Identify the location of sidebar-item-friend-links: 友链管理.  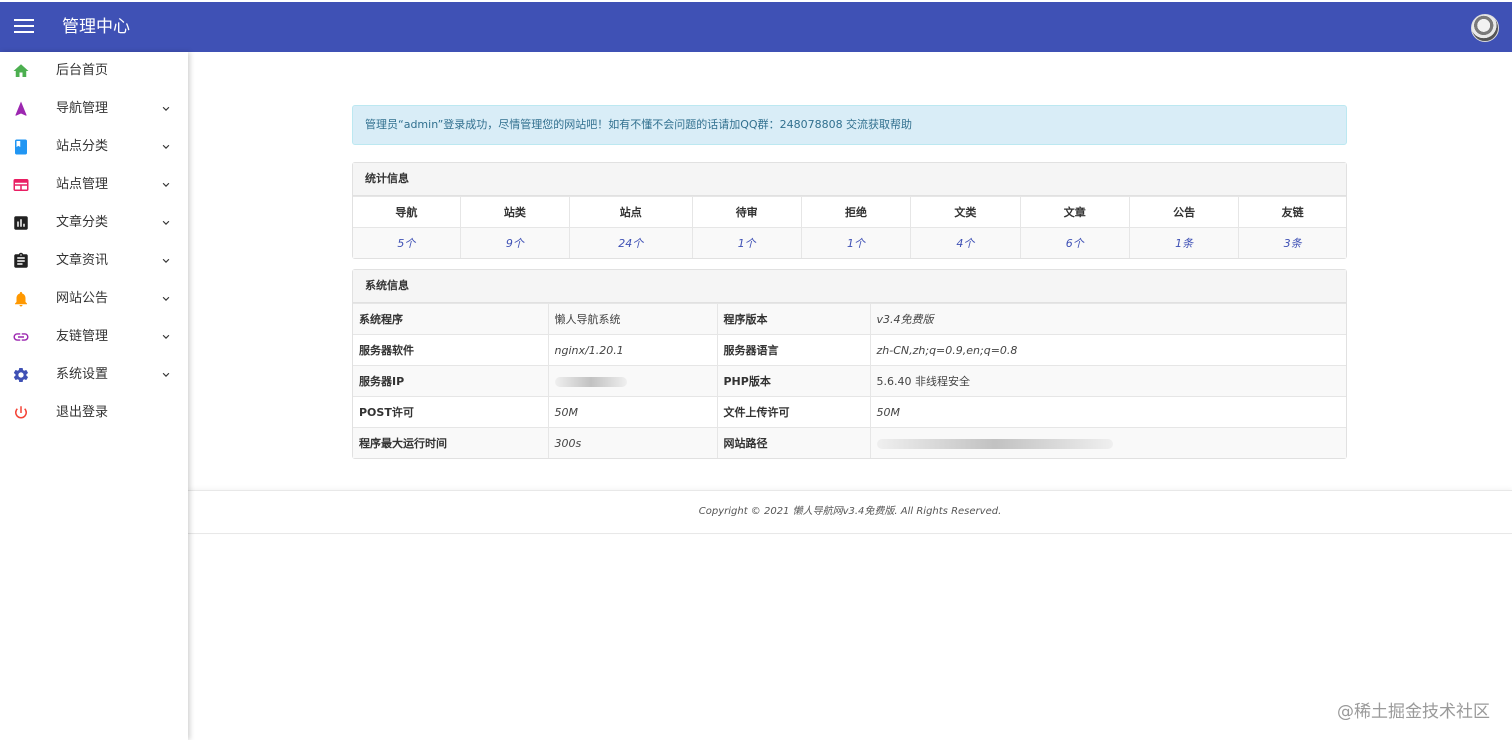
(94, 337).